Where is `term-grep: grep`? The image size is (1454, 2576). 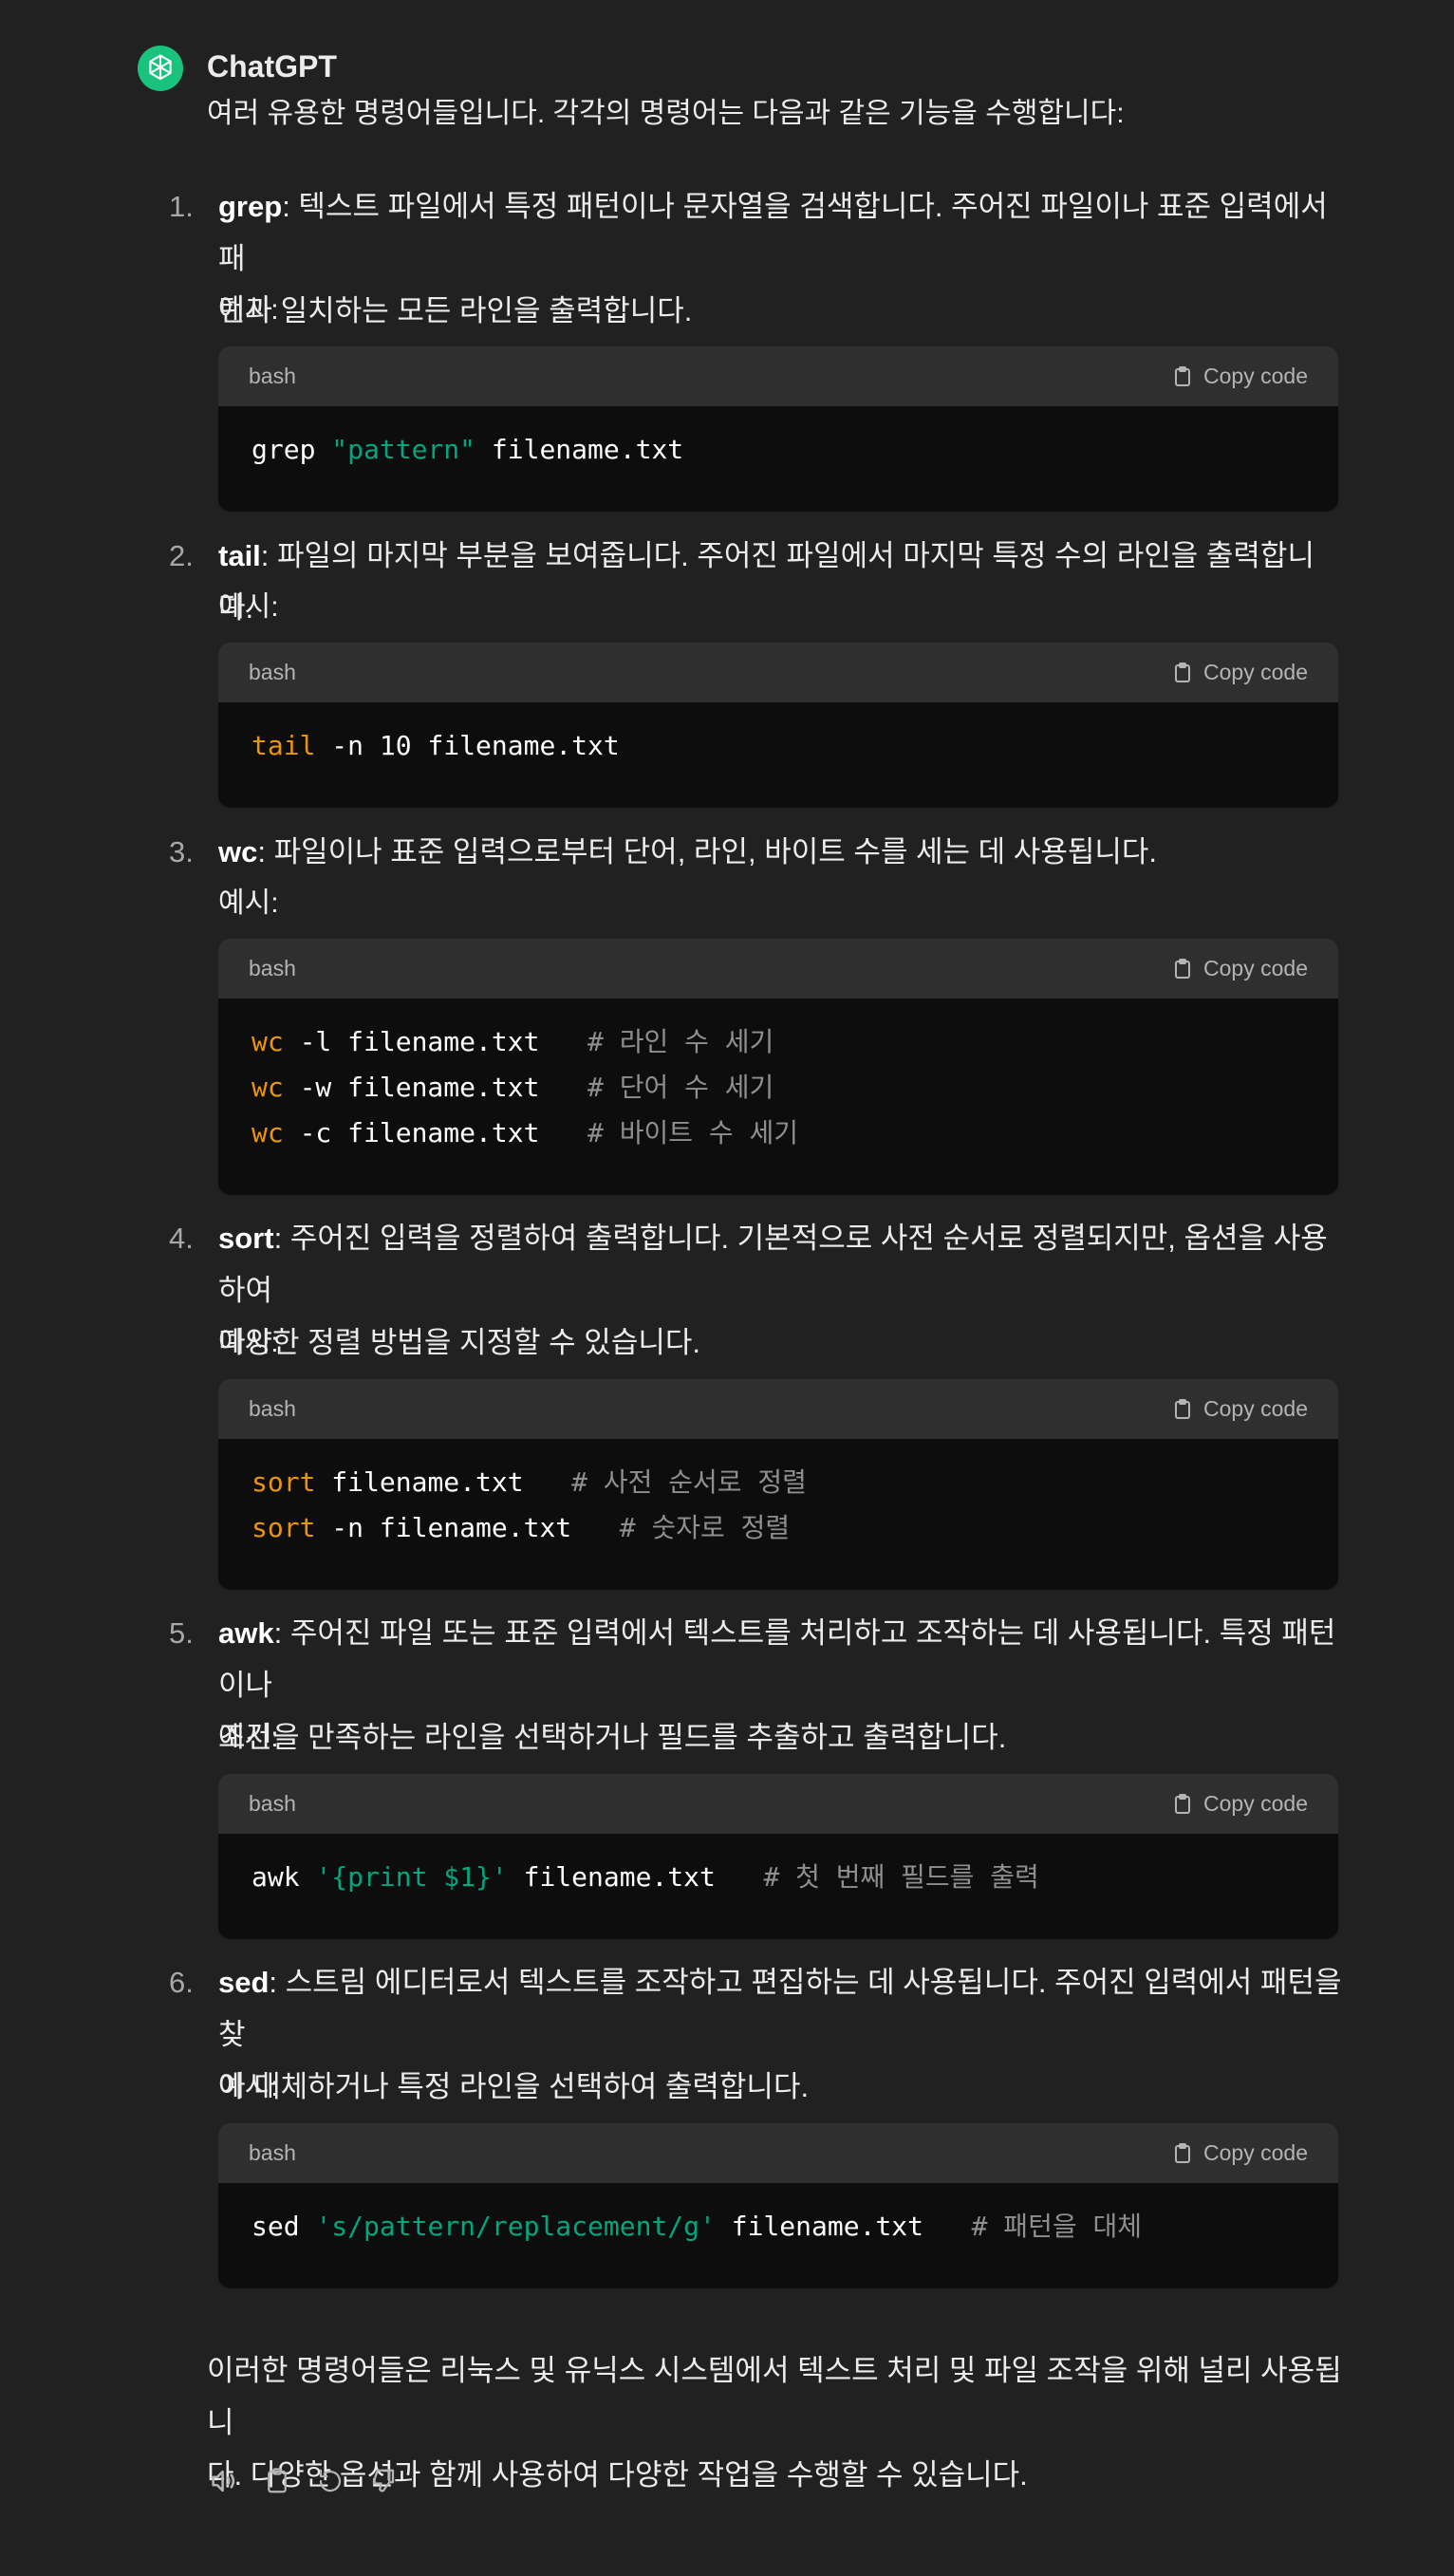
term-grep: grep is located at coordinates (250, 206).